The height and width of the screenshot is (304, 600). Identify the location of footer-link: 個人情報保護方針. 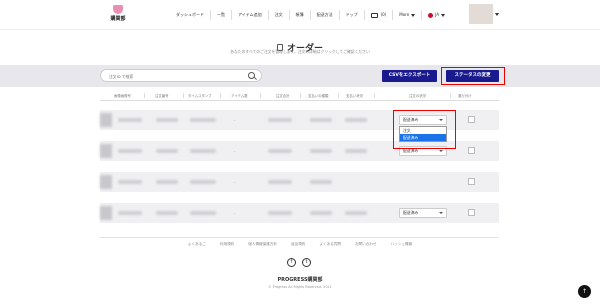
(262, 244).